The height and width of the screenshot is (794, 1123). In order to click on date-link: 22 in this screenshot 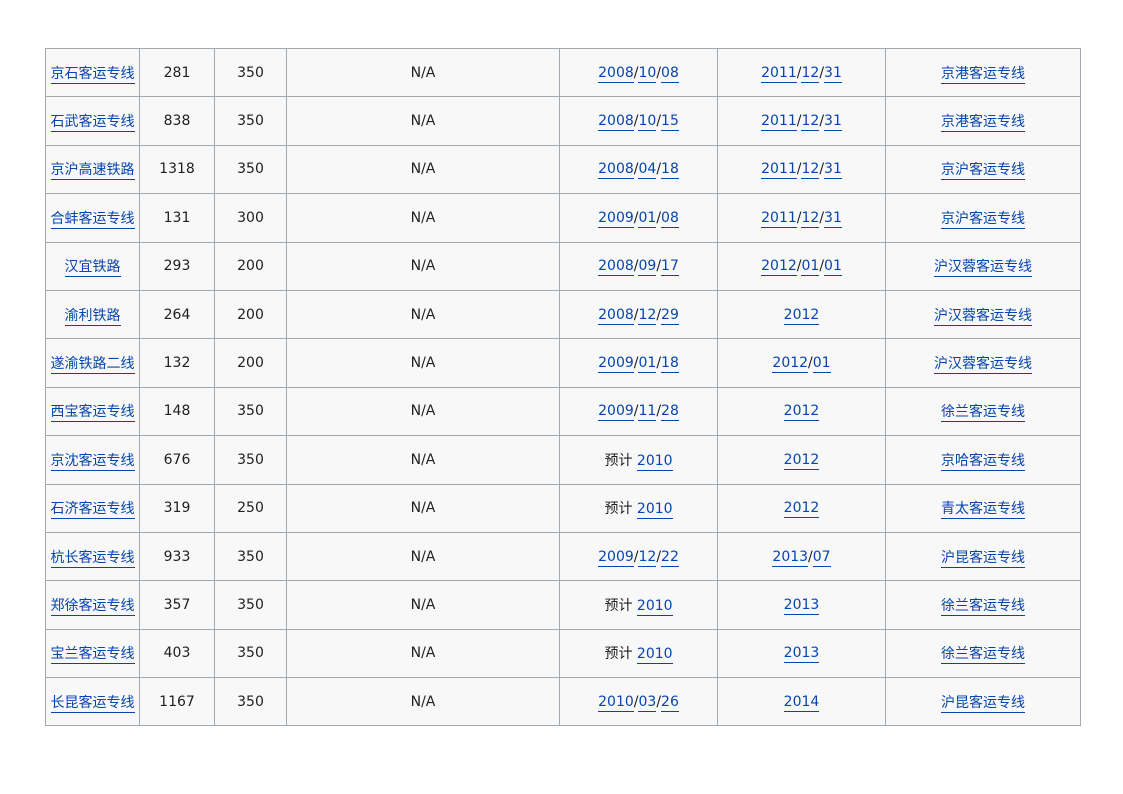, I will do `click(670, 557)`.